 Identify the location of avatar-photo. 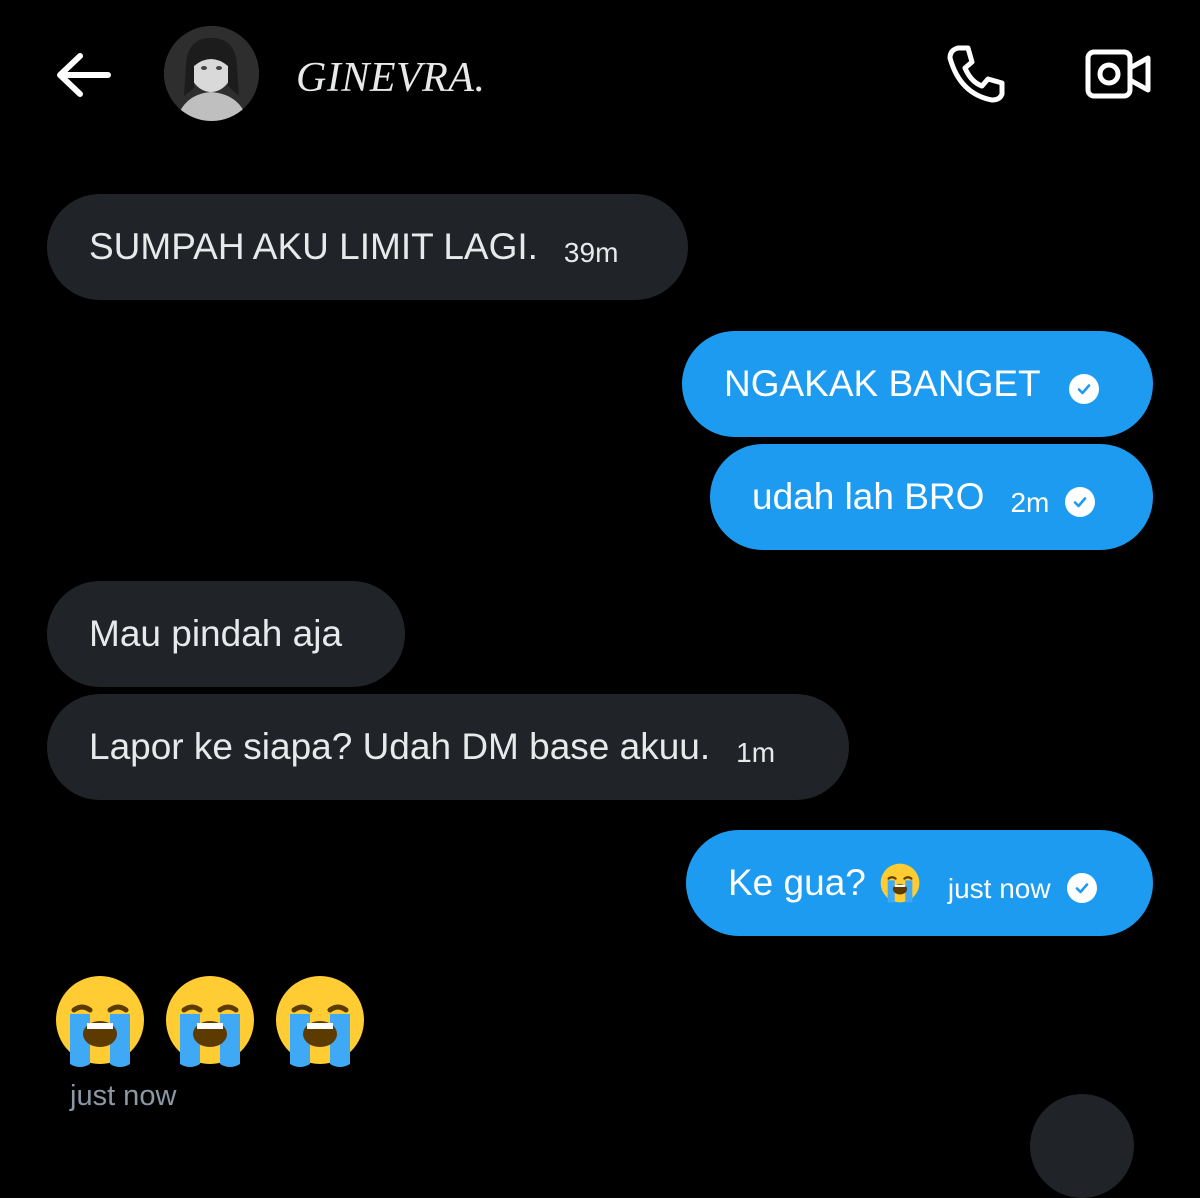
(211, 73).